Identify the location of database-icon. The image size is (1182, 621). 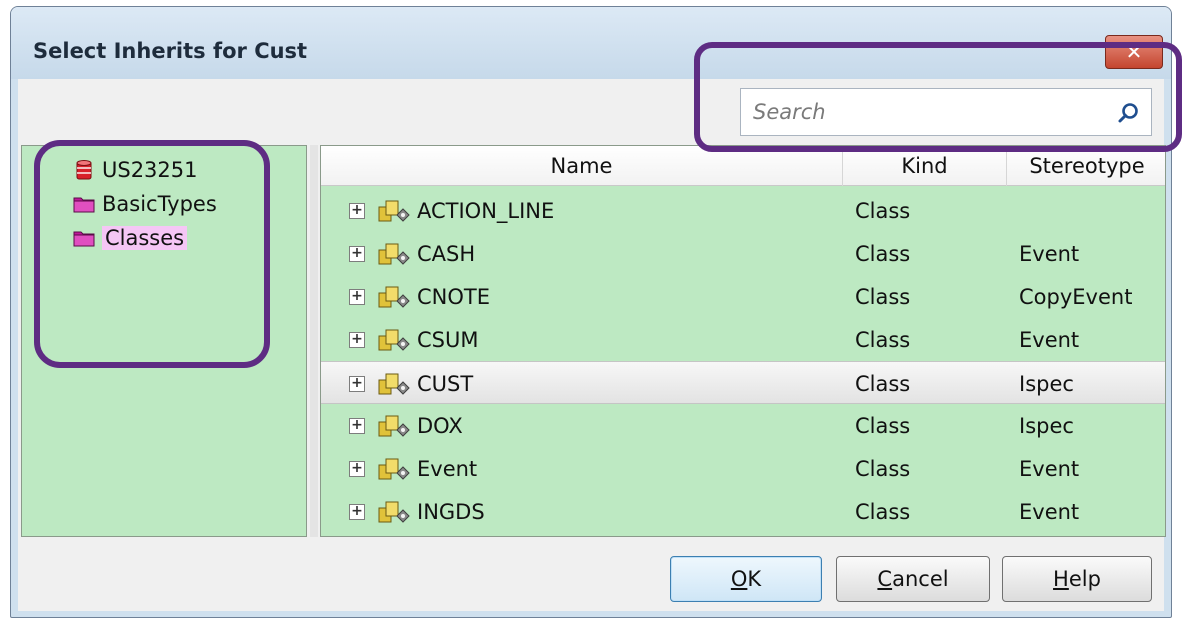
(84, 170).